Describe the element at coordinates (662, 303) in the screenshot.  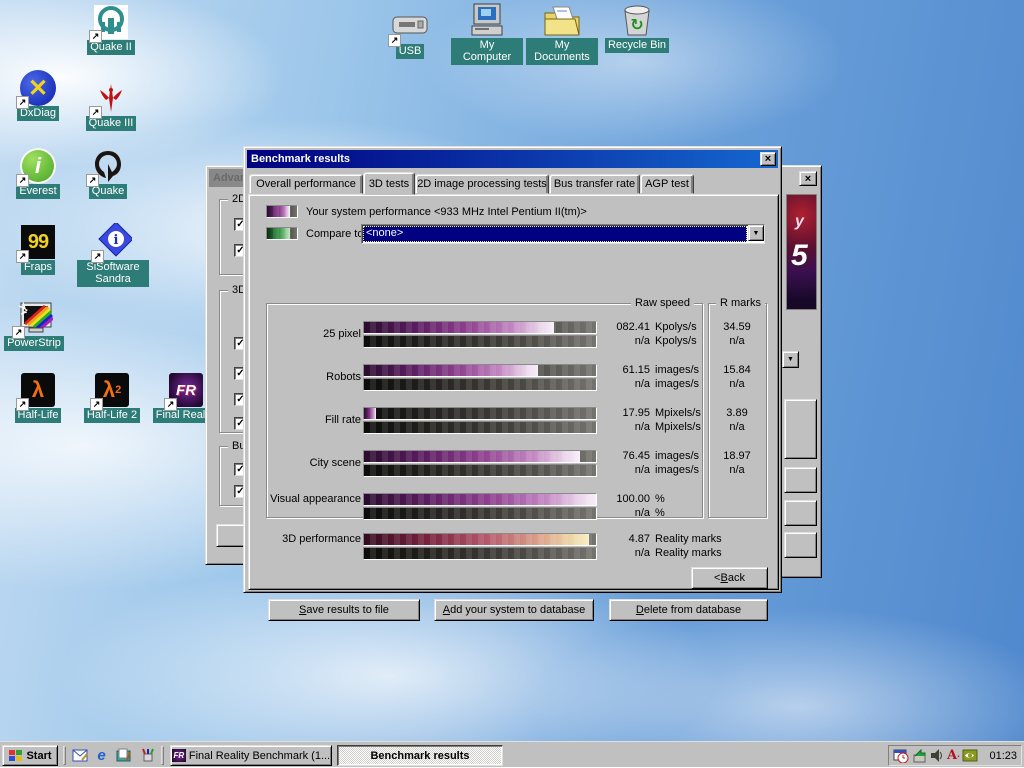
I see `raw-speed-label: Raw speed` at that location.